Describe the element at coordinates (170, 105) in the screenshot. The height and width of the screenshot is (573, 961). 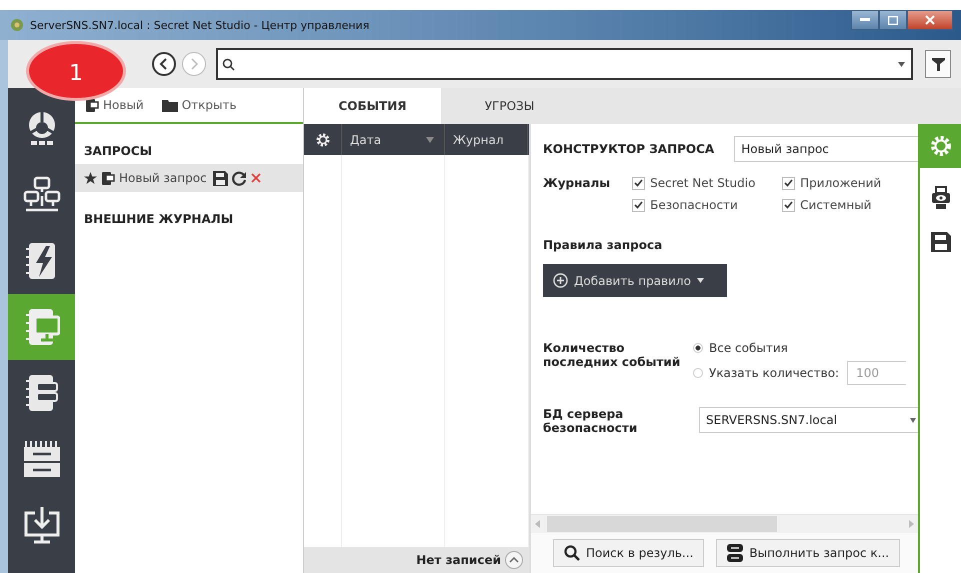
I see `folder-icon` at that location.